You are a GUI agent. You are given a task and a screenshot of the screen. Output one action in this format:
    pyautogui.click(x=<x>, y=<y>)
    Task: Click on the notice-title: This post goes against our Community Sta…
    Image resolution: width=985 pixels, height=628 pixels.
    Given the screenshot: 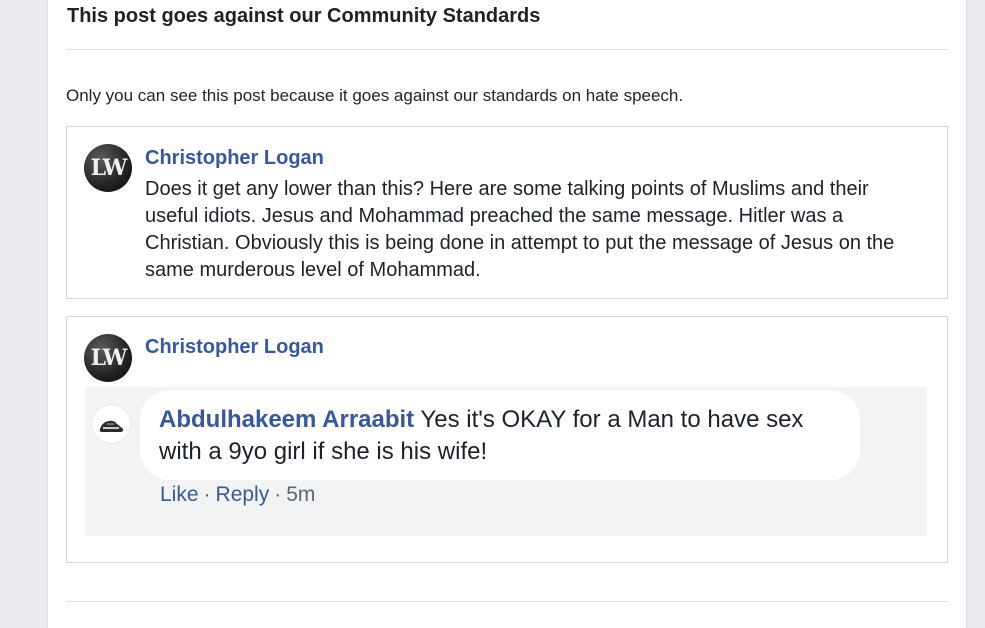 What is the action you would take?
    pyautogui.click(x=304, y=16)
    